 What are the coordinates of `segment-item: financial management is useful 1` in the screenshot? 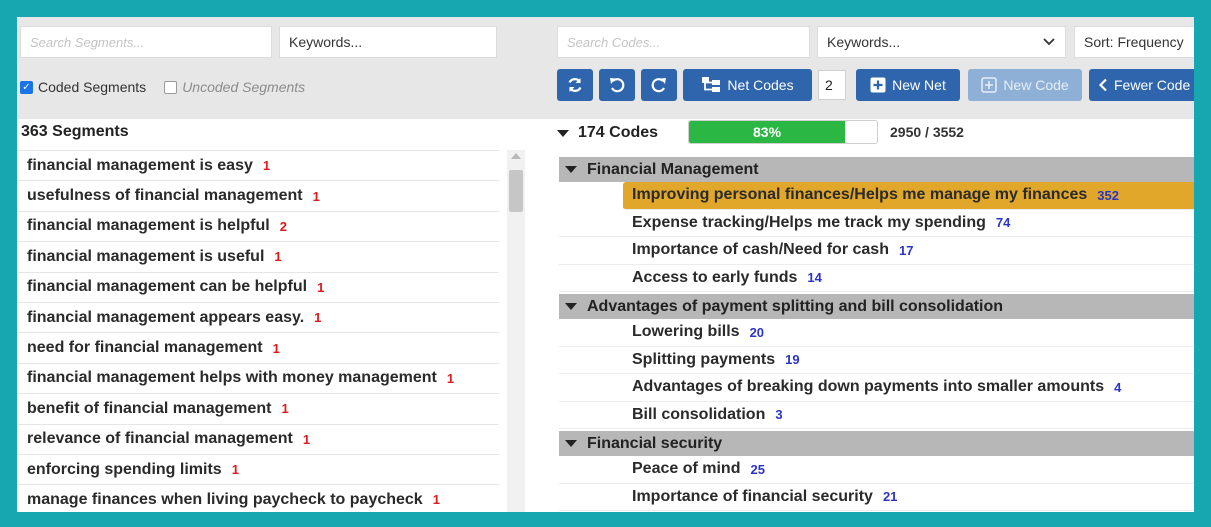 It's located at (258, 256).